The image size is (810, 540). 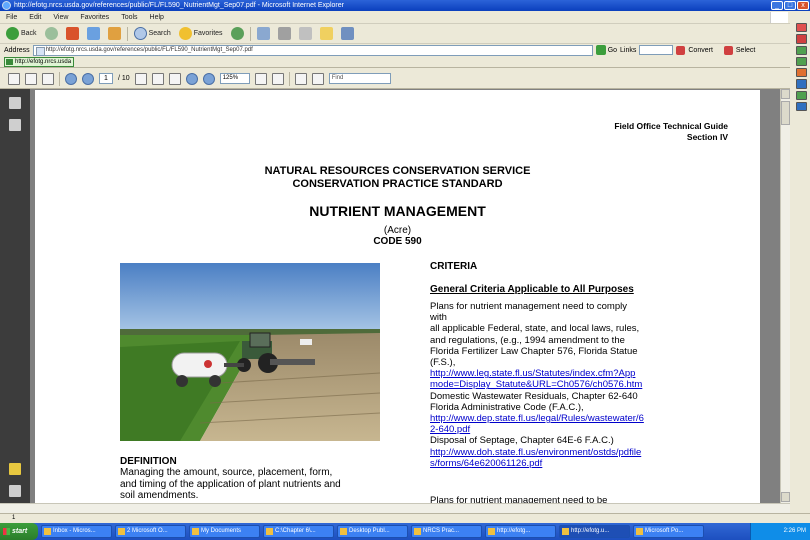 I want to click on links-label: Links, so click(x=628, y=50).